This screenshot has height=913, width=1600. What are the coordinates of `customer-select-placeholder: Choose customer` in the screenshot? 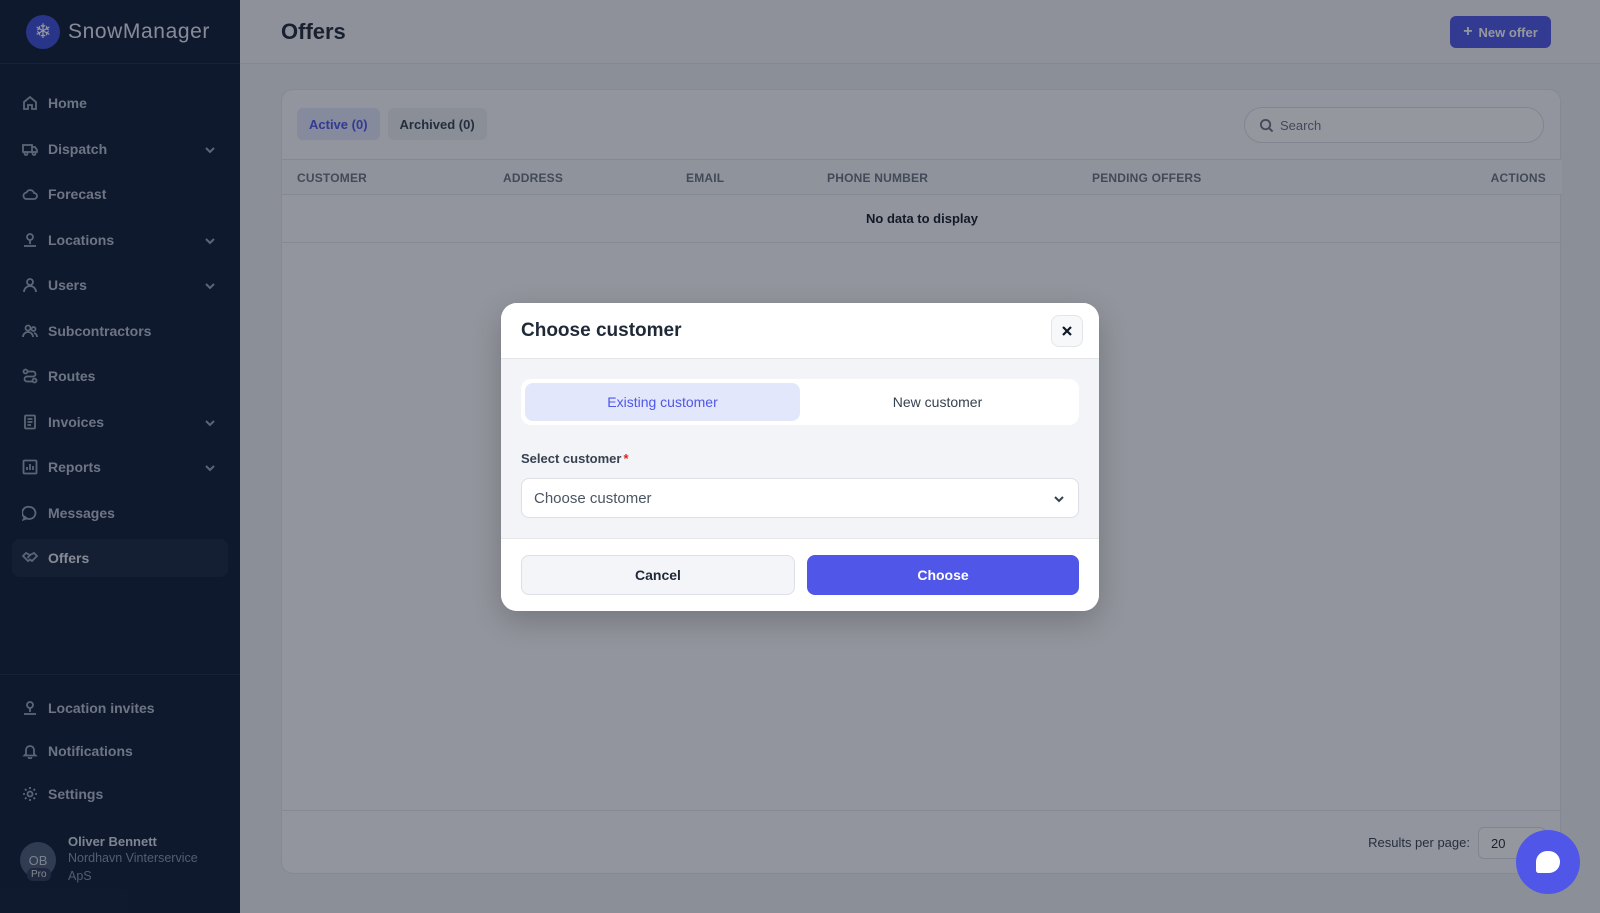 It's located at (593, 498).